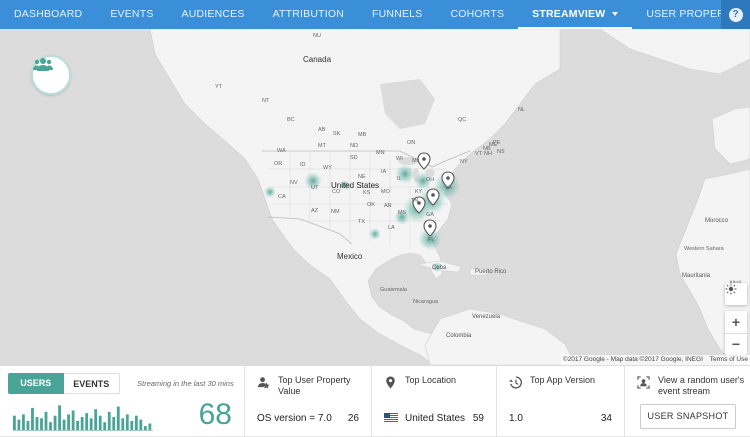 Image resolution: width=750 pixels, height=437 pixels. Describe the element at coordinates (317, 59) in the screenshot. I see `label-canada: Canada` at that location.